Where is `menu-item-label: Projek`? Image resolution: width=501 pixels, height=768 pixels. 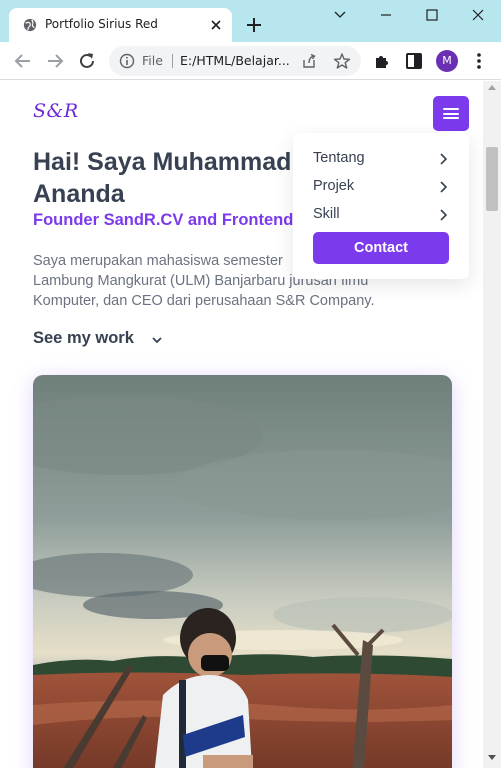 menu-item-label: Projek is located at coordinates (334, 186).